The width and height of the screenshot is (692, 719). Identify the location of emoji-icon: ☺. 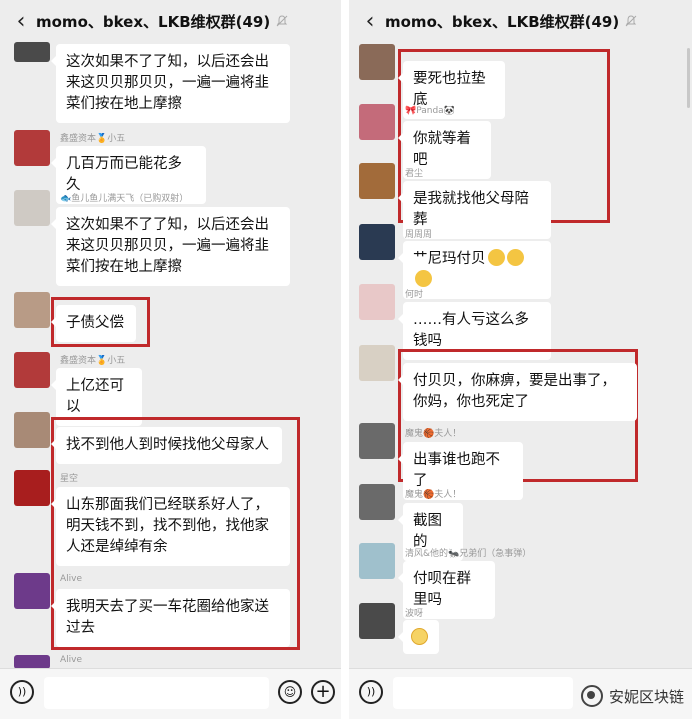
(290, 692).